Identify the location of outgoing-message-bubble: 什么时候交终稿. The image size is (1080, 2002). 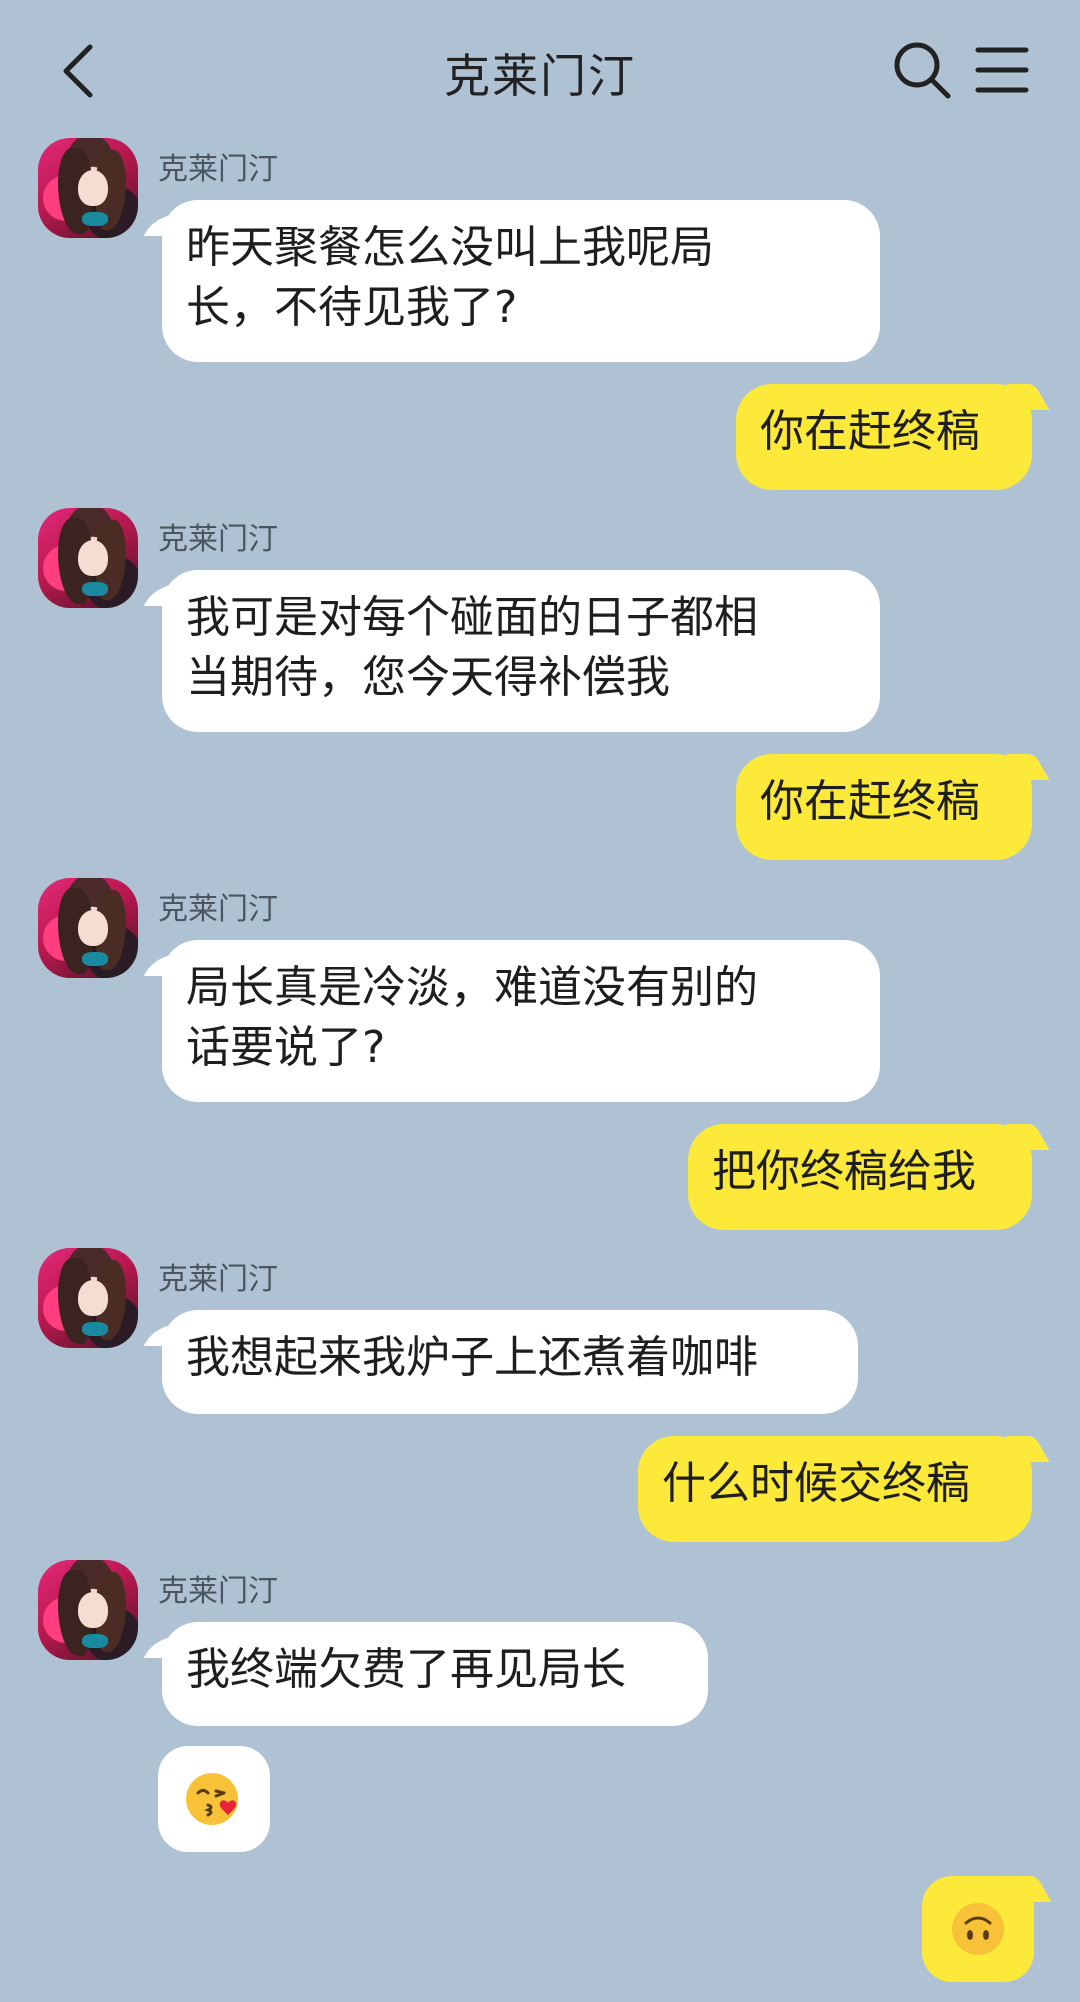
(835, 1489).